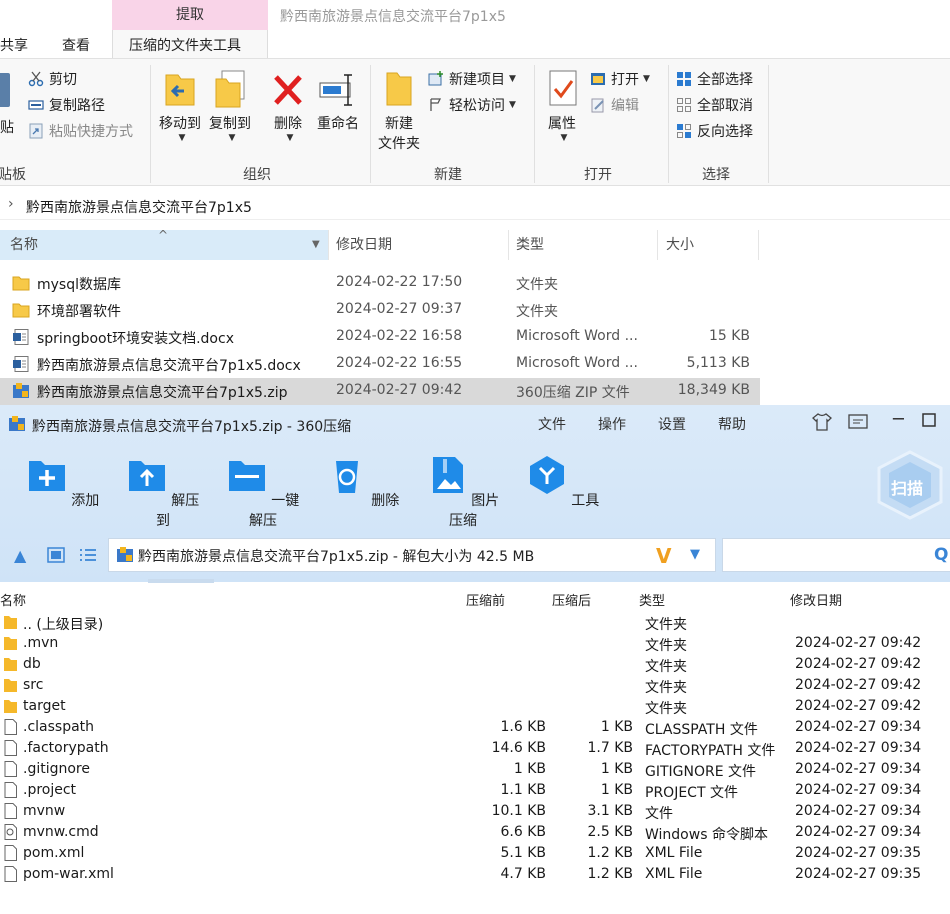 The width and height of the screenshot is (950, 914). Describe the element at coordinates (76, 45) in the screenshot. I see `tab-view: 查看` at that location.